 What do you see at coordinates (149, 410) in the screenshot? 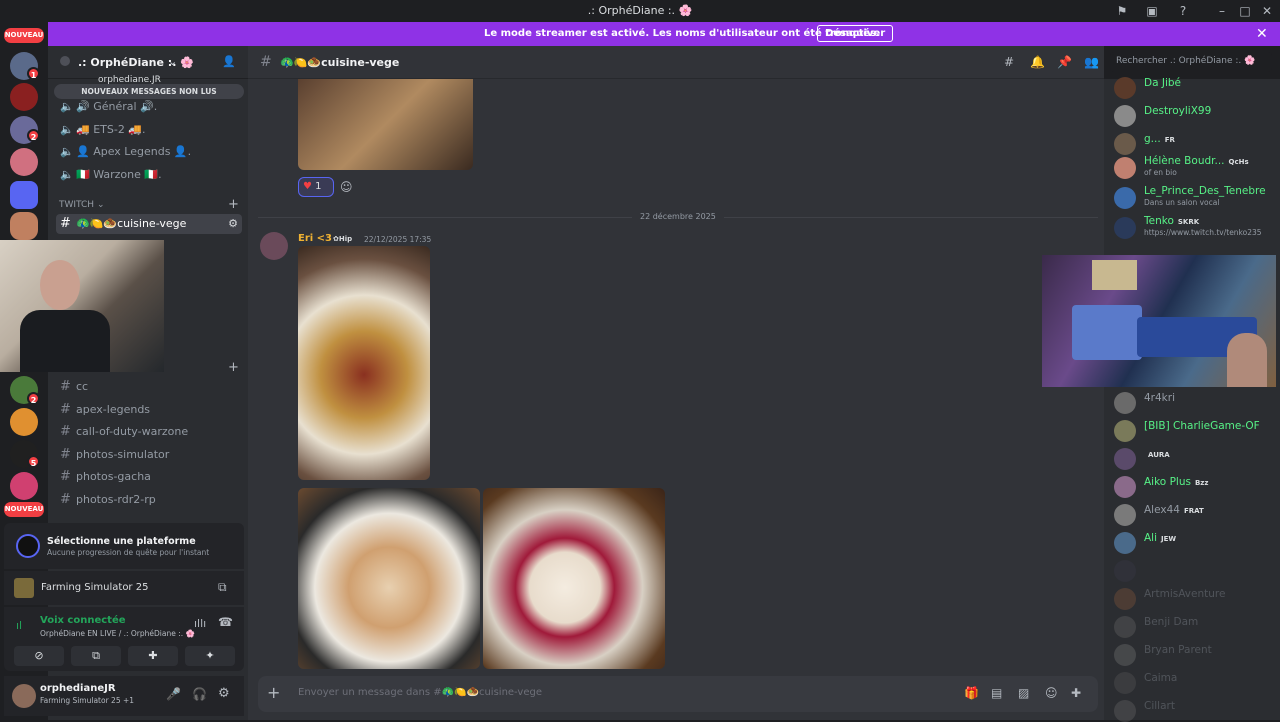
I see `channel-apex-legends: # apex-legends` at bounding box center [149, 410].